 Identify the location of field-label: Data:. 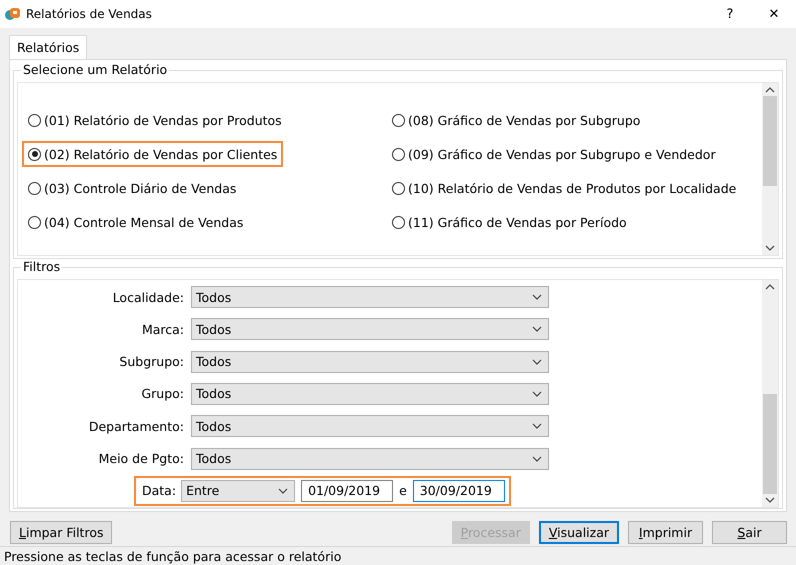
(159, 490).